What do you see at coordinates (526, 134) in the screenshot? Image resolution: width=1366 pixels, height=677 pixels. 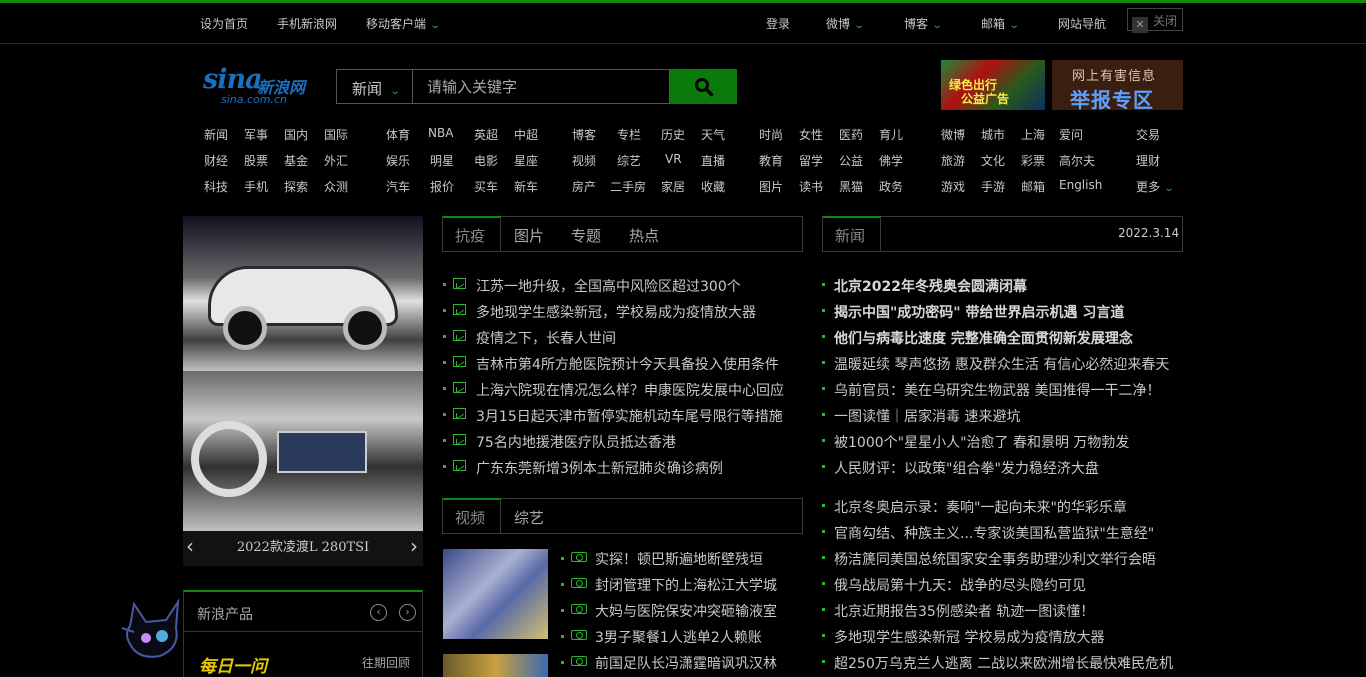 I see `nav-link: 中超` at bounding box center [526, 134].